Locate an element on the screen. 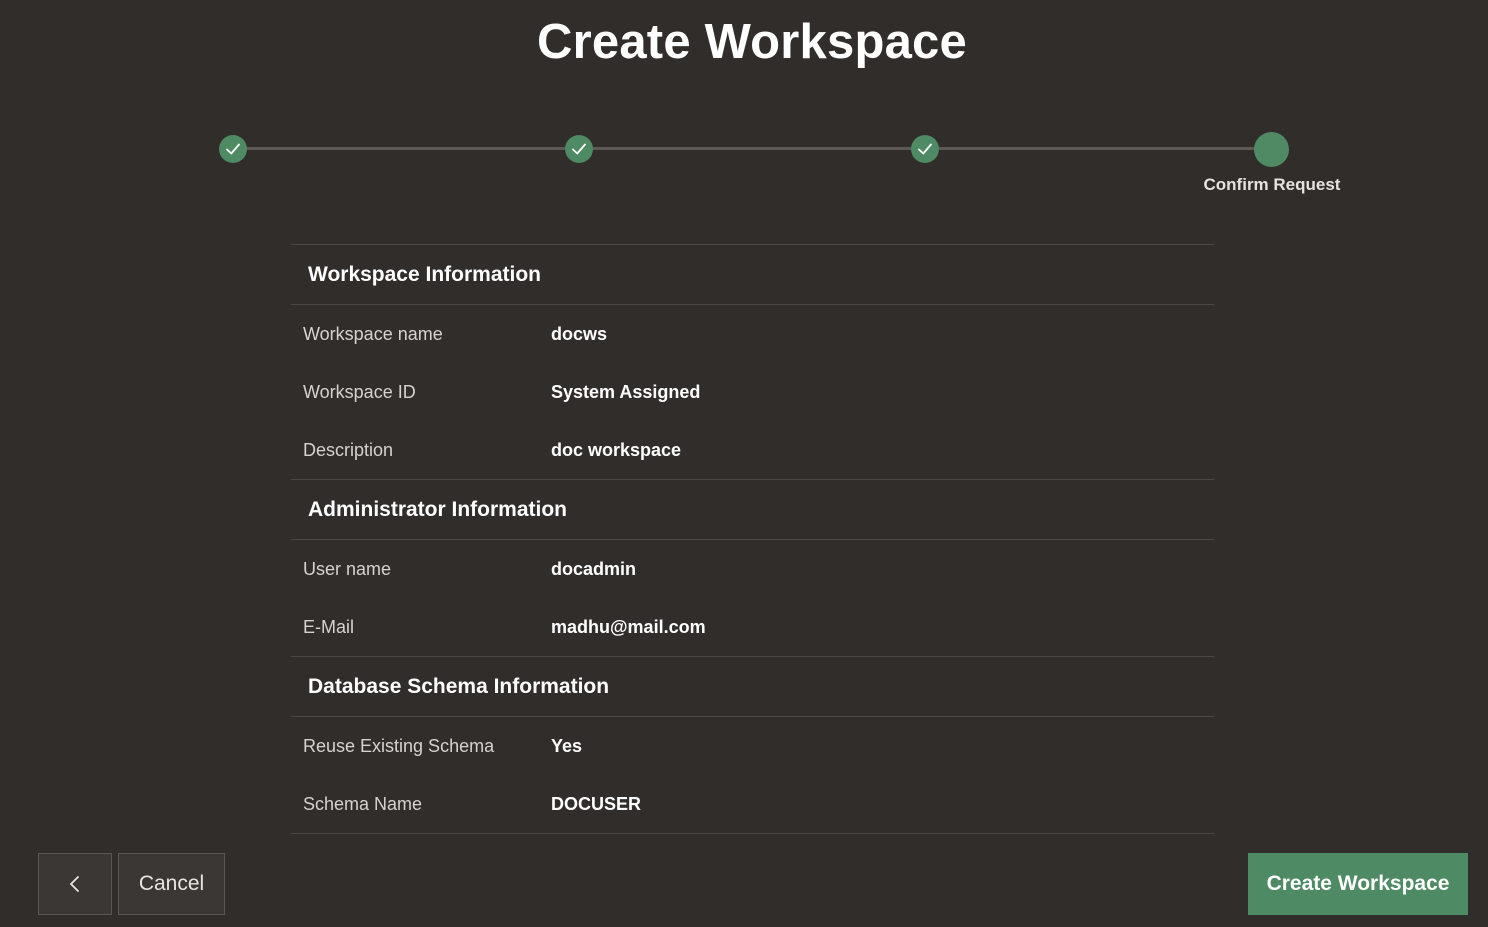 Image resolution: width=1488 pixels, height=927 pixels. summary-row: Workspace name docws is located at coordinates (752, 334).